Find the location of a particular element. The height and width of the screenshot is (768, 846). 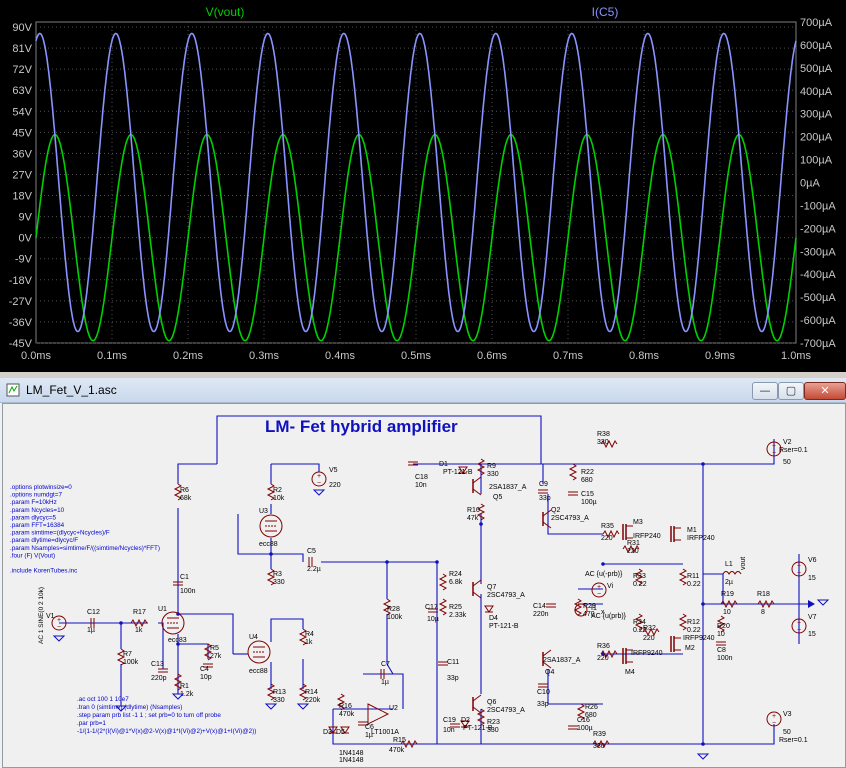

part-label-r4v: 1k is located at coordinates (309, 642).